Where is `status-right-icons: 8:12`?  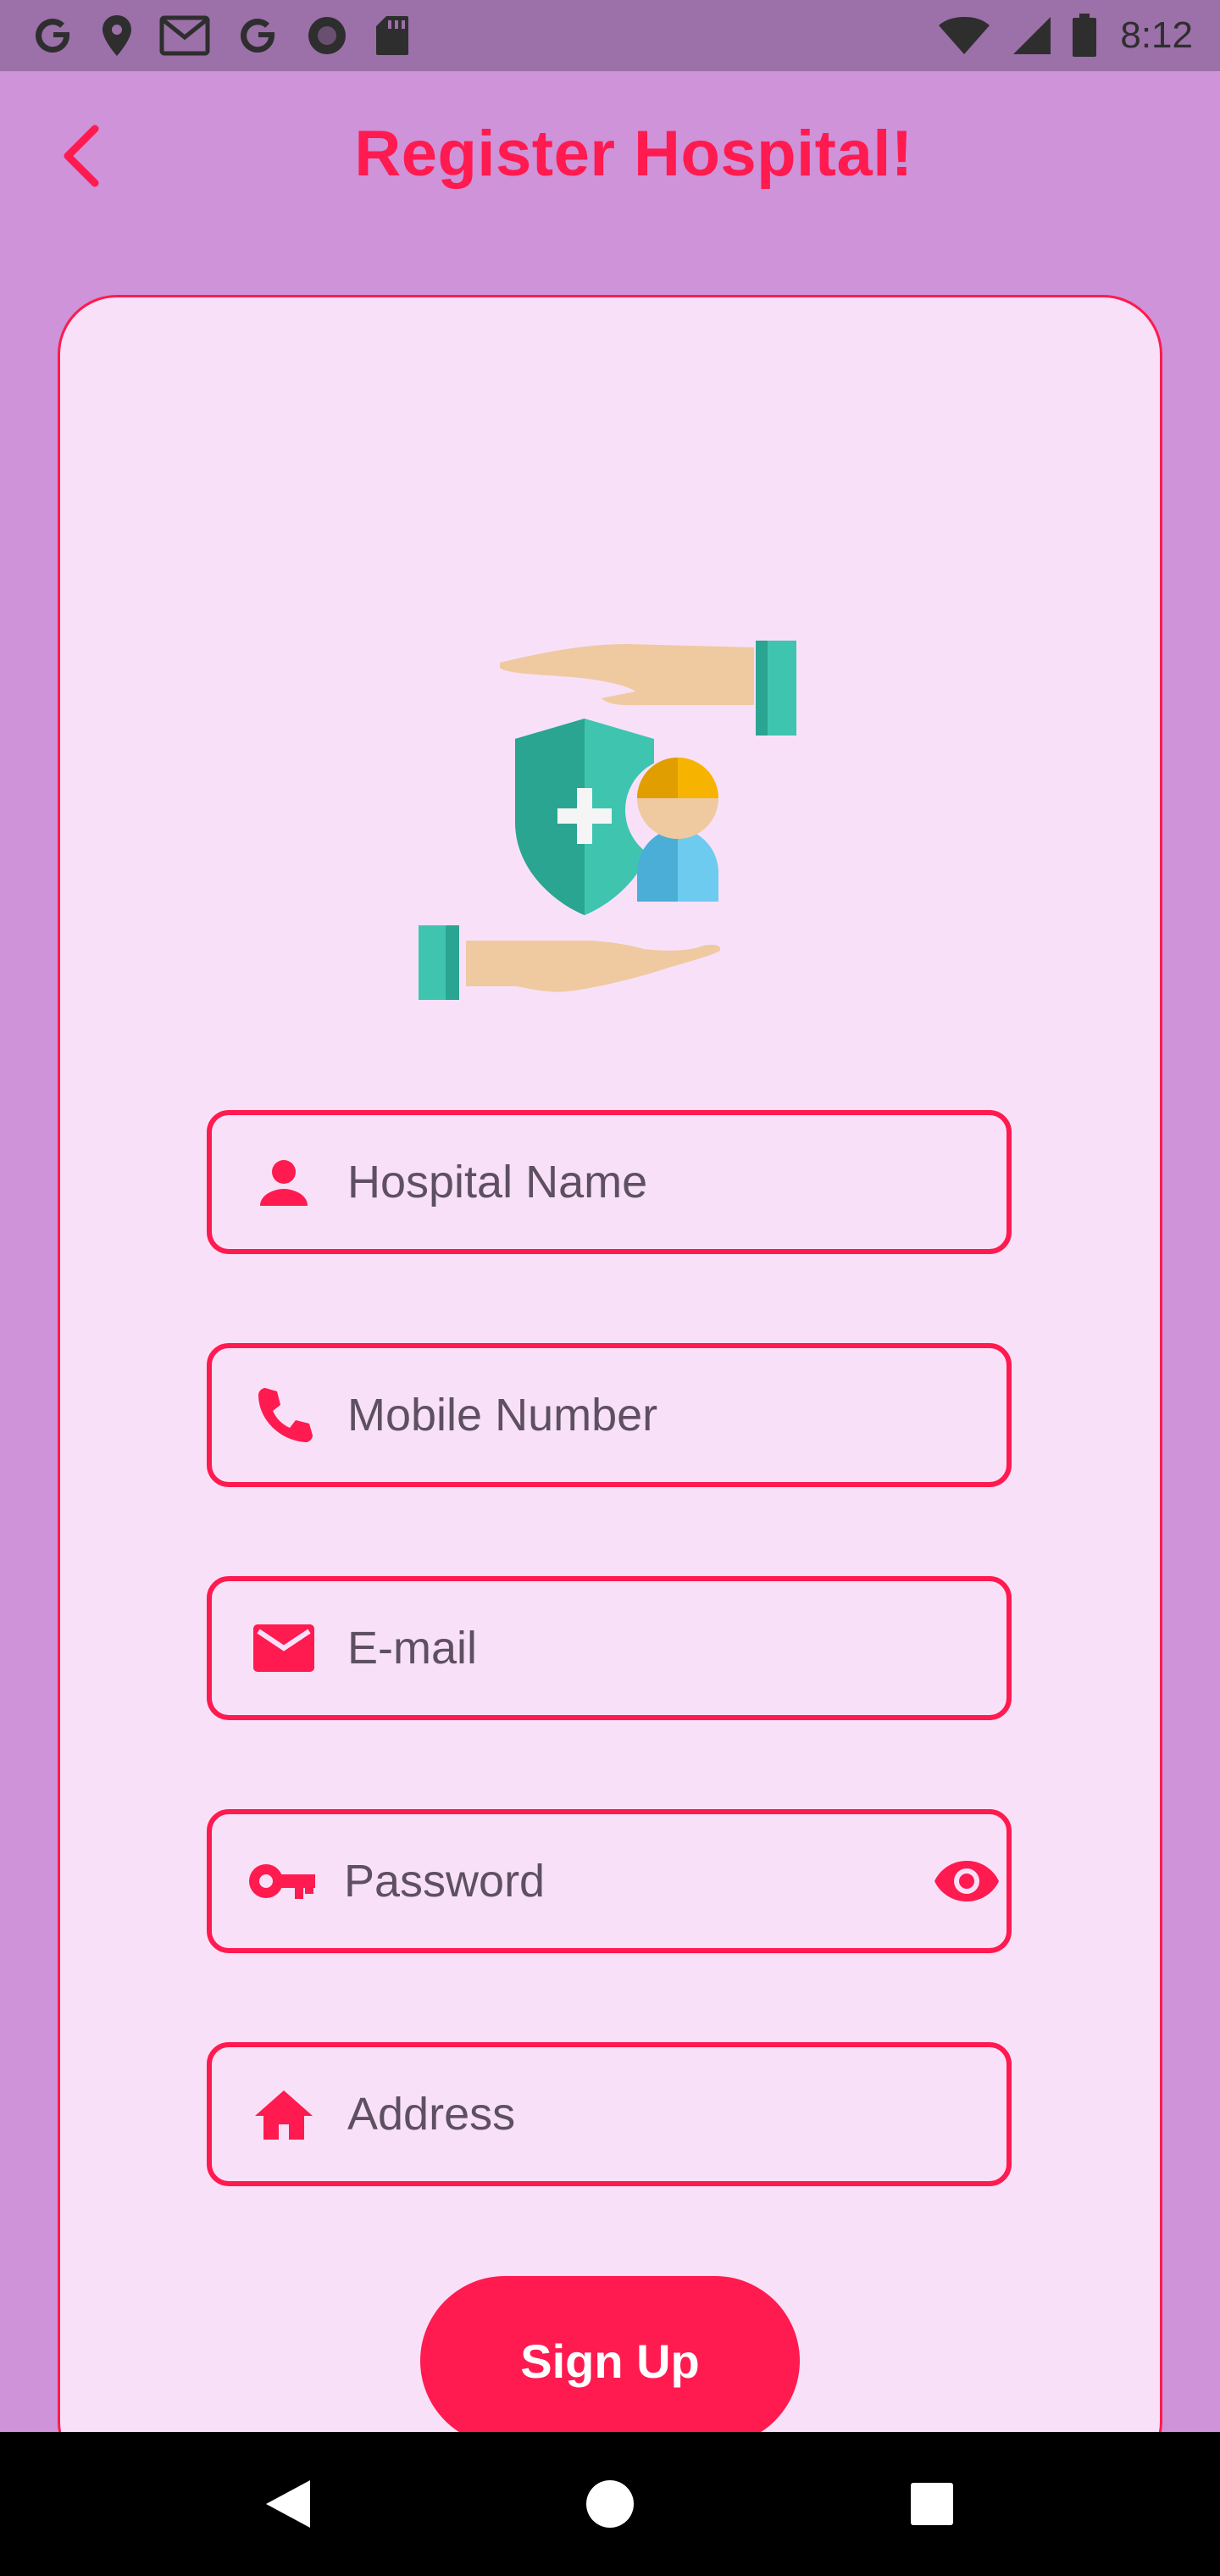
status-right-icons: 8:12 is located at coordinates (1065, 35).